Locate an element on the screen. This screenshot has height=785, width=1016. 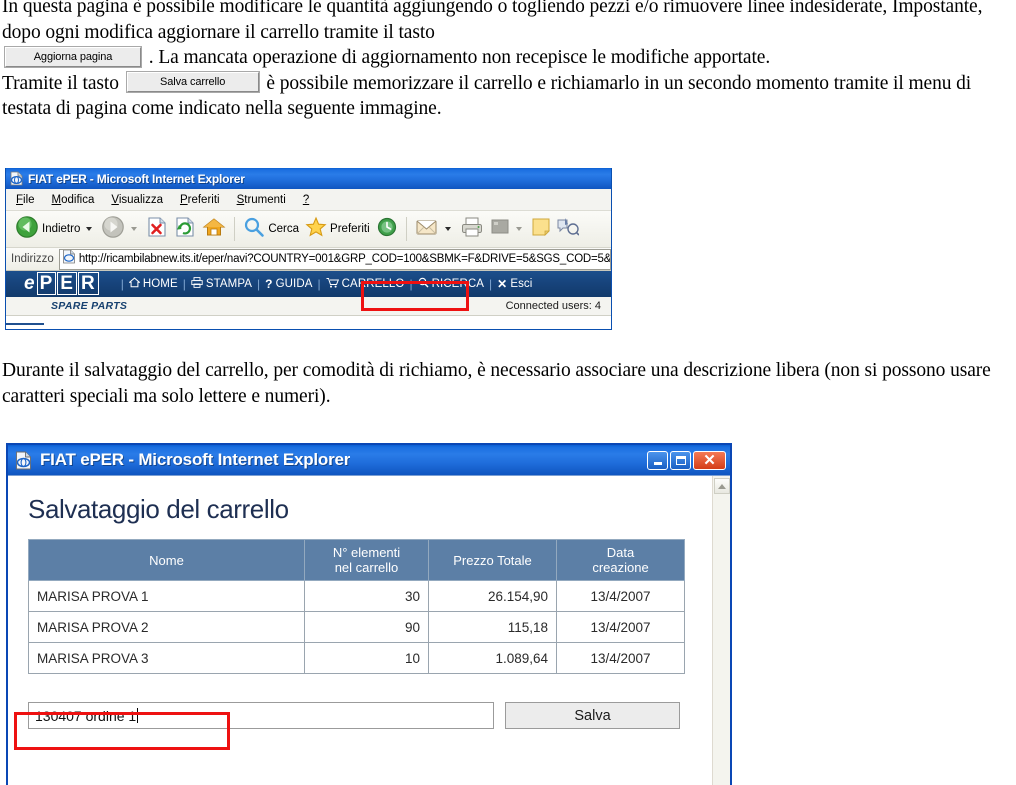
eper-nav-ricerca-label: RICERCA is located at coordinates (458, 284).